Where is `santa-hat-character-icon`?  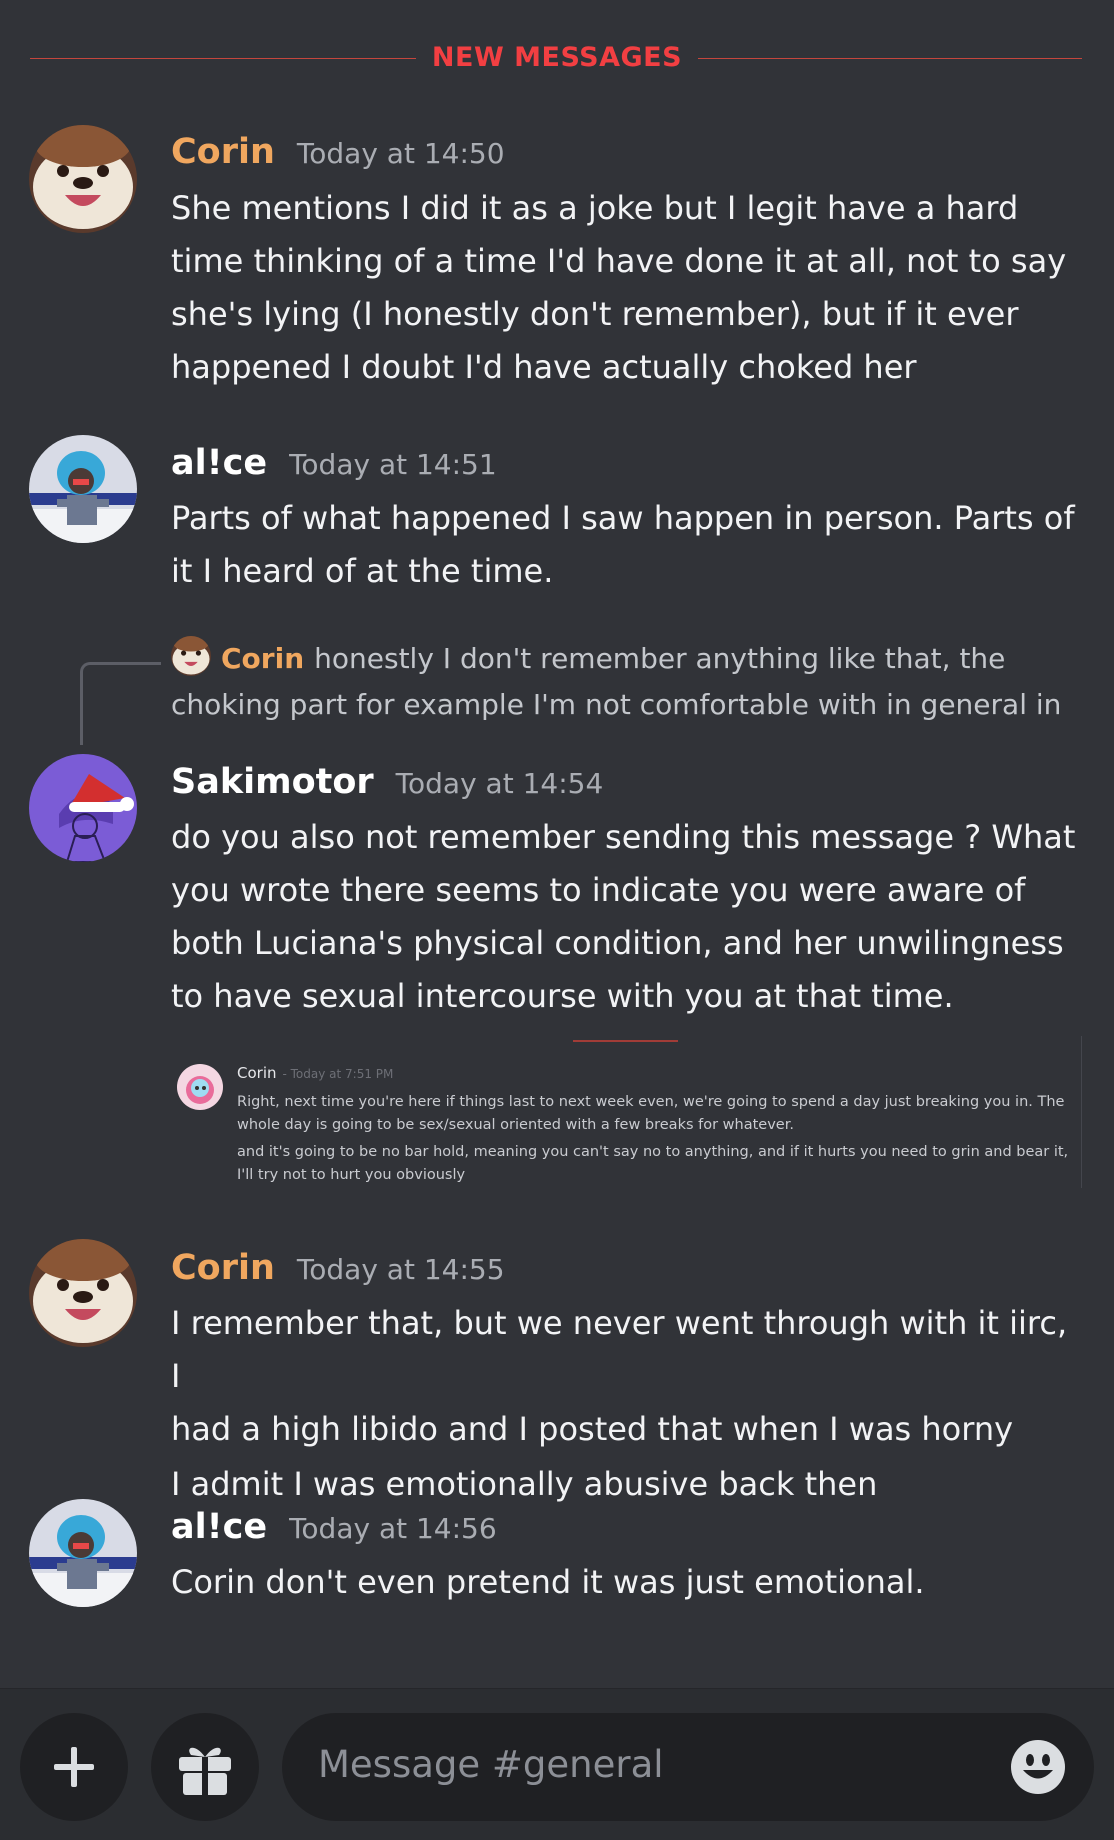 santa-hat-character-icon is located at coordinates (83, 808).